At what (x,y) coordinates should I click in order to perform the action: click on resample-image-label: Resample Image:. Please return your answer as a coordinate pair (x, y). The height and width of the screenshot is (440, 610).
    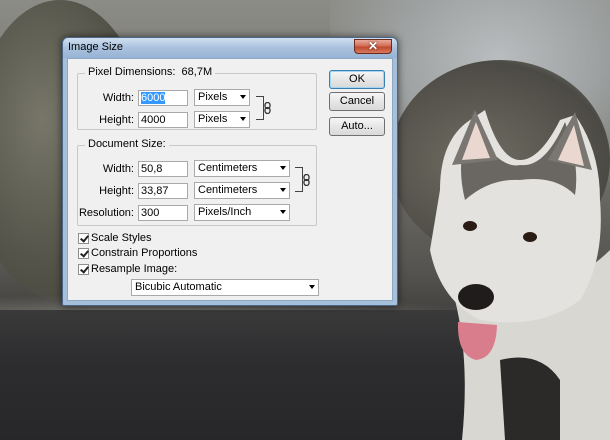
    Looking at the image, I should click on (134, 269).